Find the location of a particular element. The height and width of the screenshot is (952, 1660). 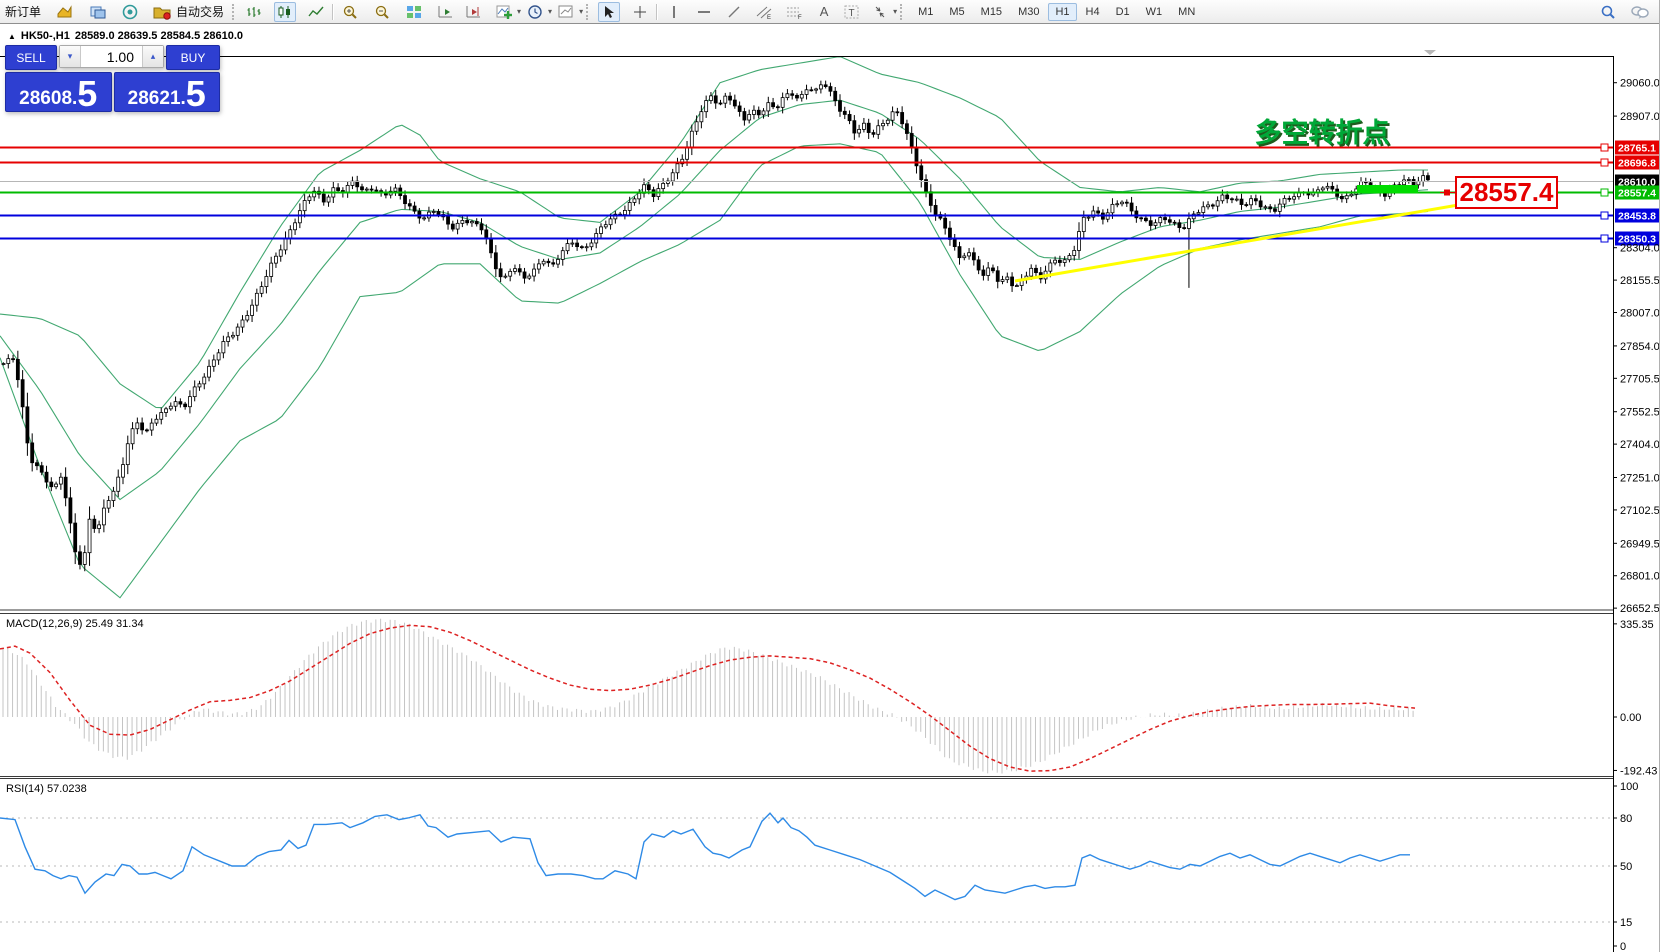

horizontal-line-object: 28765.1 is located at coordinates (830, 147).